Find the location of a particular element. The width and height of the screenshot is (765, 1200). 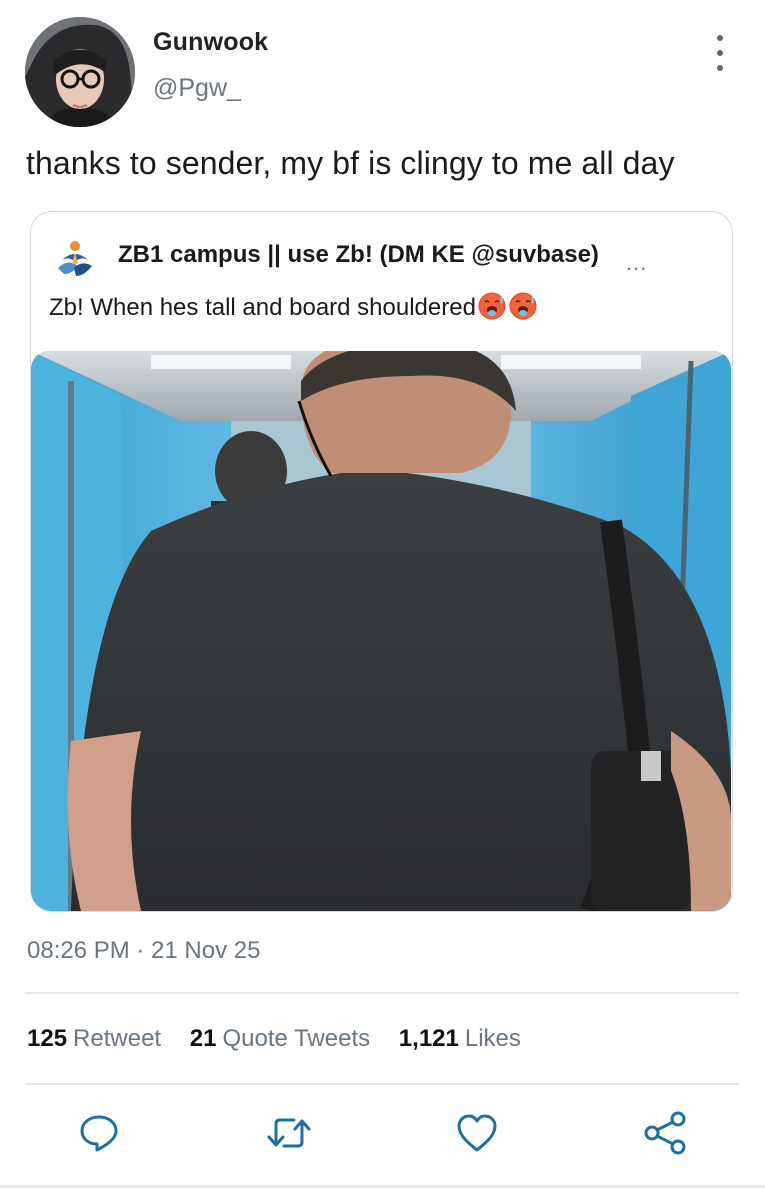

quoted-author-name: ZB1 campus || use Zb! (DM KE @suvbase) is located at coordinates (358, 255).